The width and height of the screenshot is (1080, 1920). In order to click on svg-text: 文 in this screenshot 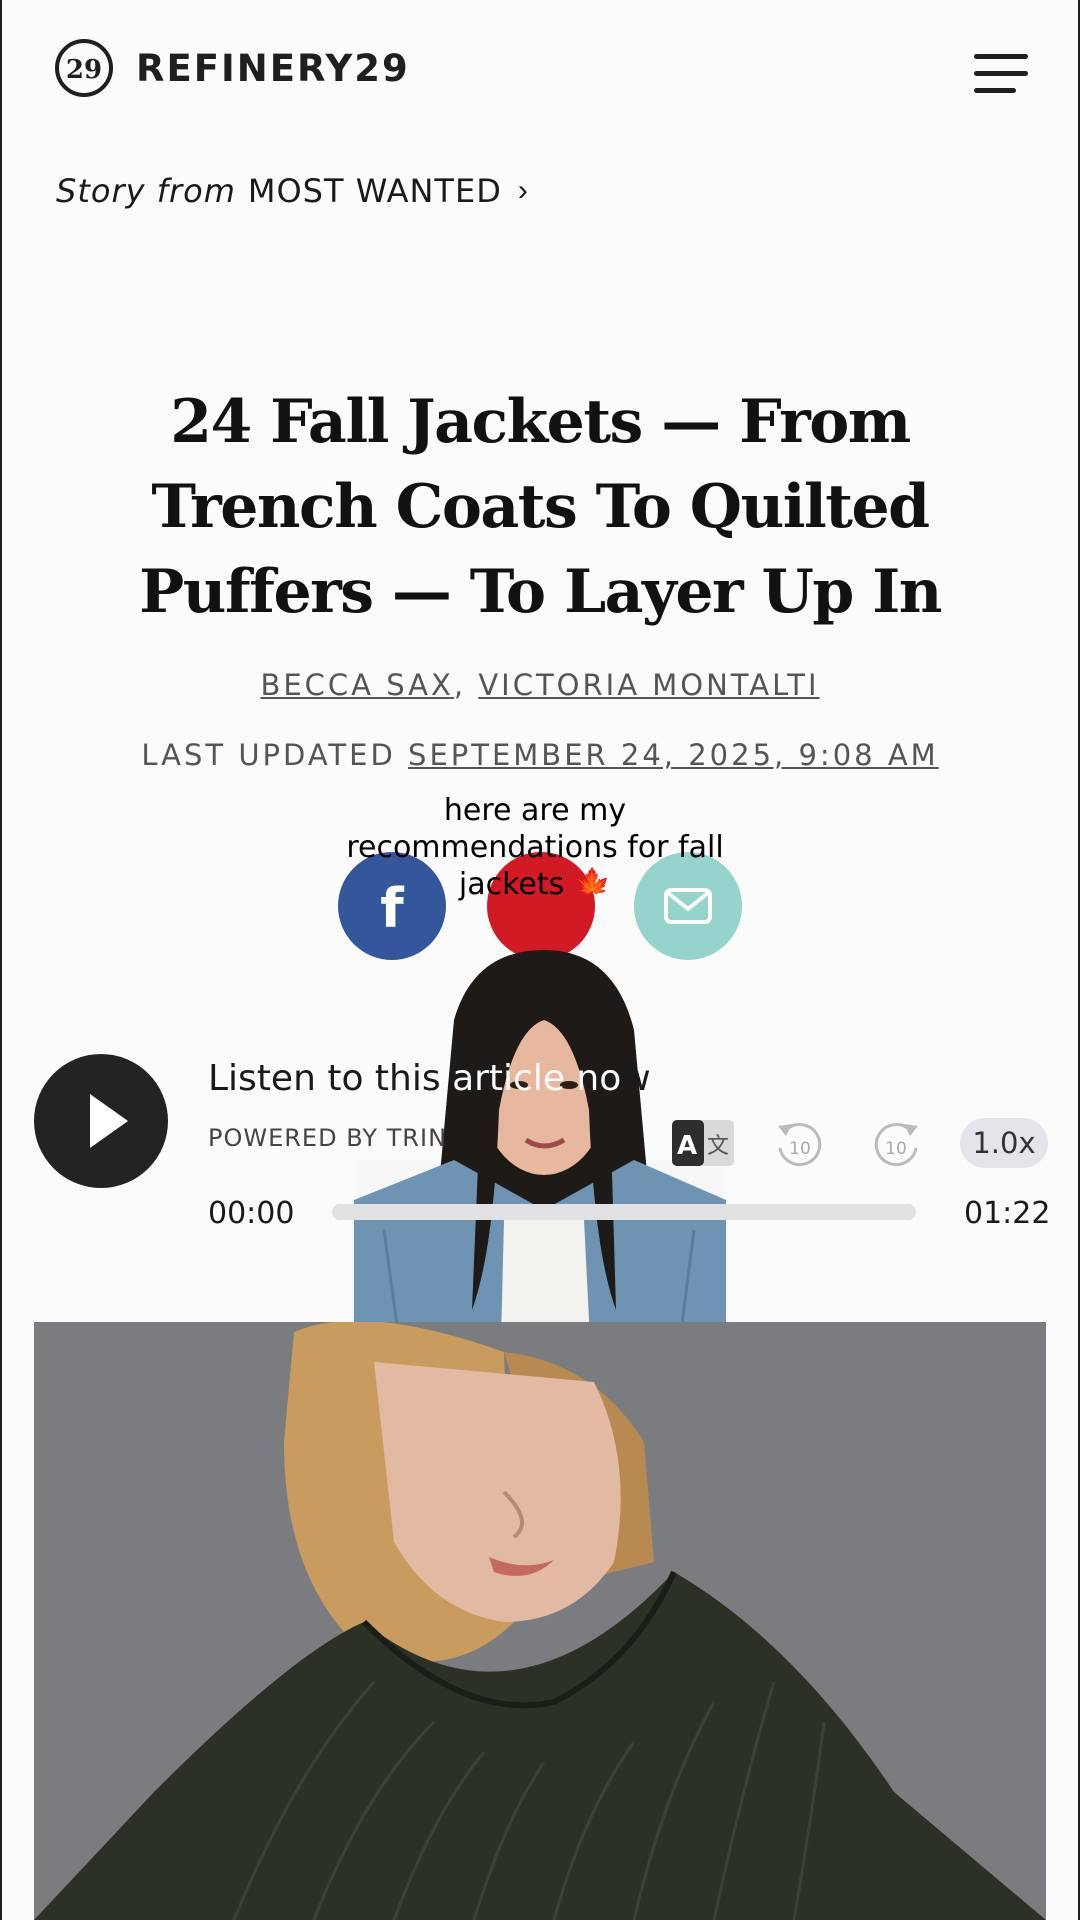, I will do `click(718, 1146)`.